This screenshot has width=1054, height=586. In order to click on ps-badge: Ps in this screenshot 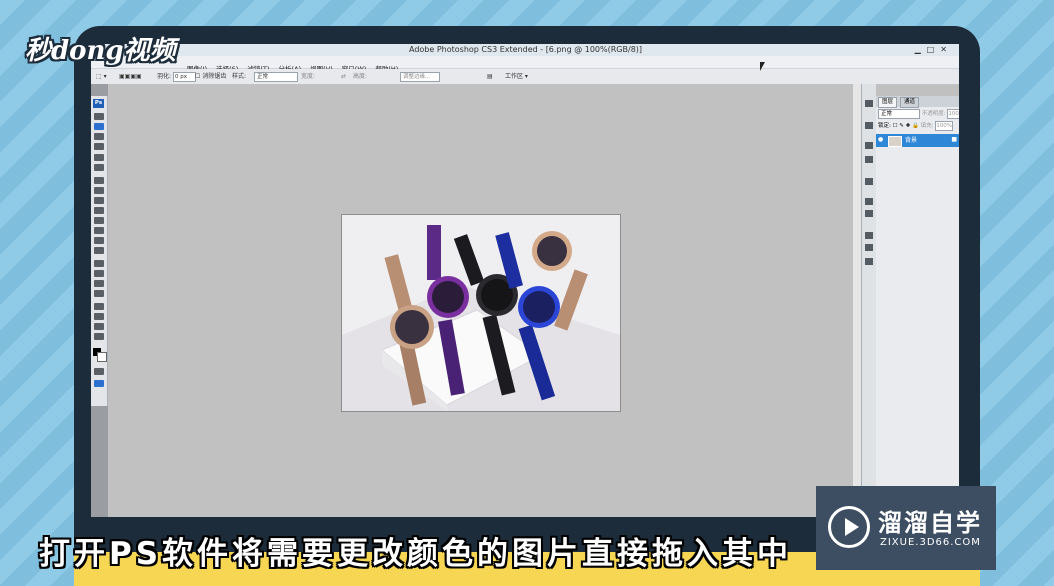, I will do `click(98, 103)`.